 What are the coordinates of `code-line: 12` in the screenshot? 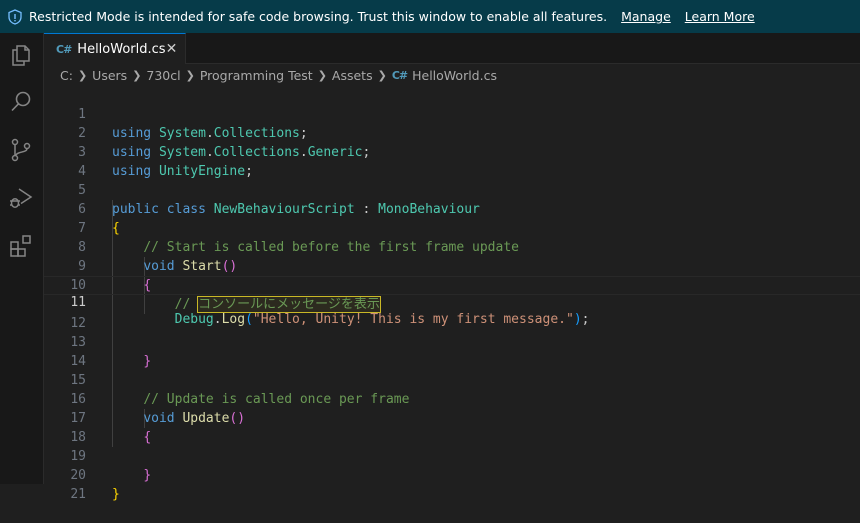 It's located at (452, 313).